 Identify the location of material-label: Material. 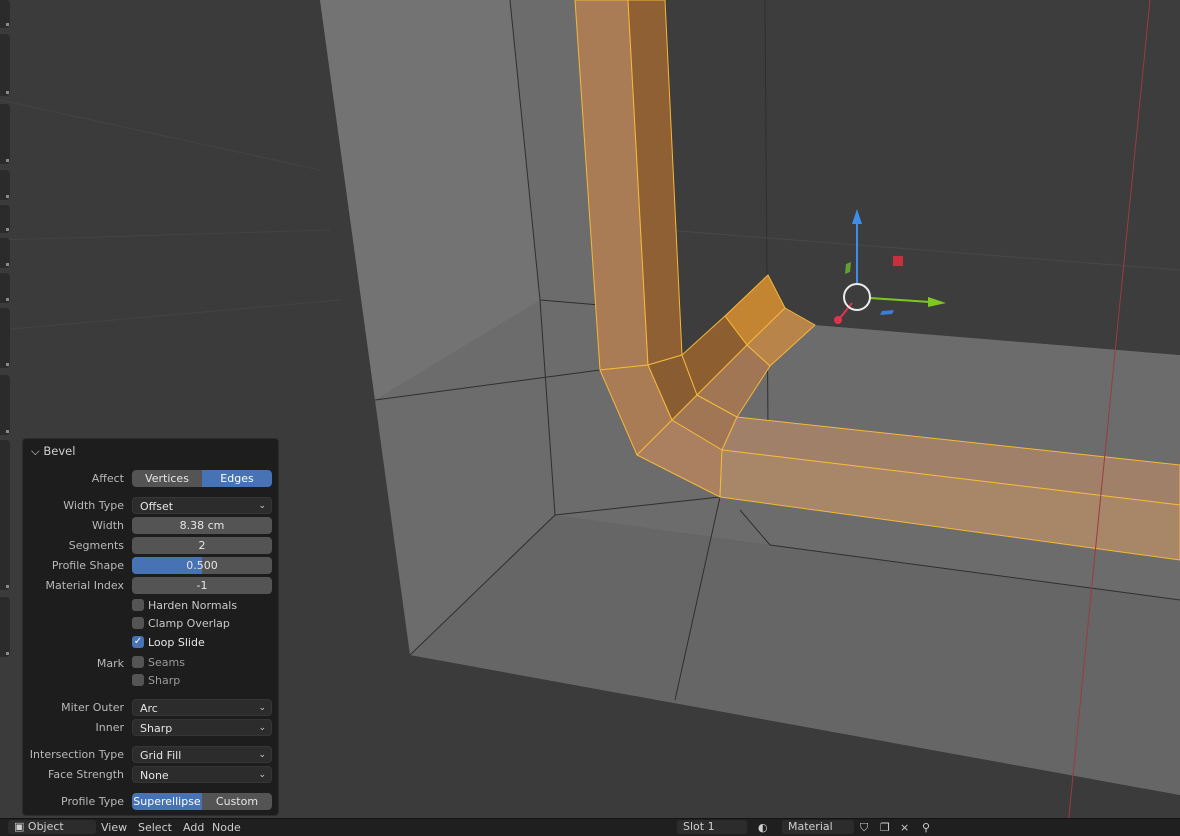
(810, 826).